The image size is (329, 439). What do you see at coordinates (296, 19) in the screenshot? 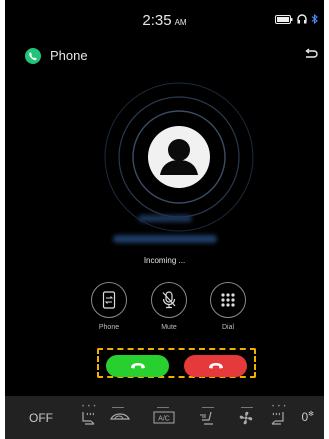
I see `status-icons` at bounding box center [296, 19].